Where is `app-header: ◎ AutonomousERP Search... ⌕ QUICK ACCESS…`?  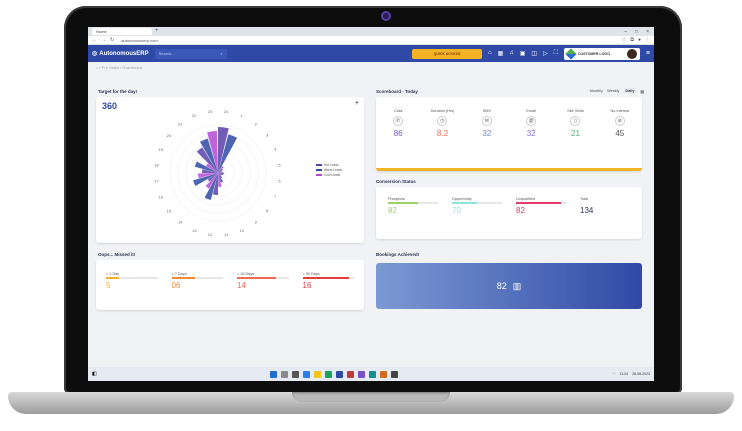 app-header: ◎ AutonomousERP Search... ⌕ QUICK ACCESS… is located at coordinates (371, 53).